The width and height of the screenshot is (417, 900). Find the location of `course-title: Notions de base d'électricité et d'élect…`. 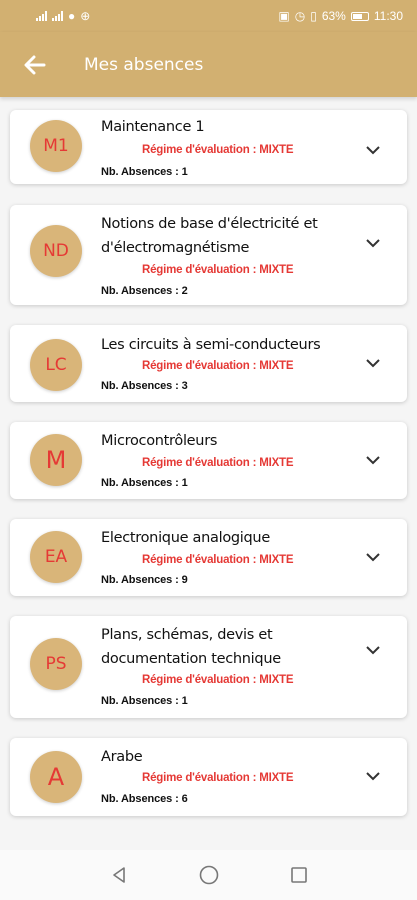

course-title: Notions de base d'électricité et d'élect… is located at coordinates (209, 236).